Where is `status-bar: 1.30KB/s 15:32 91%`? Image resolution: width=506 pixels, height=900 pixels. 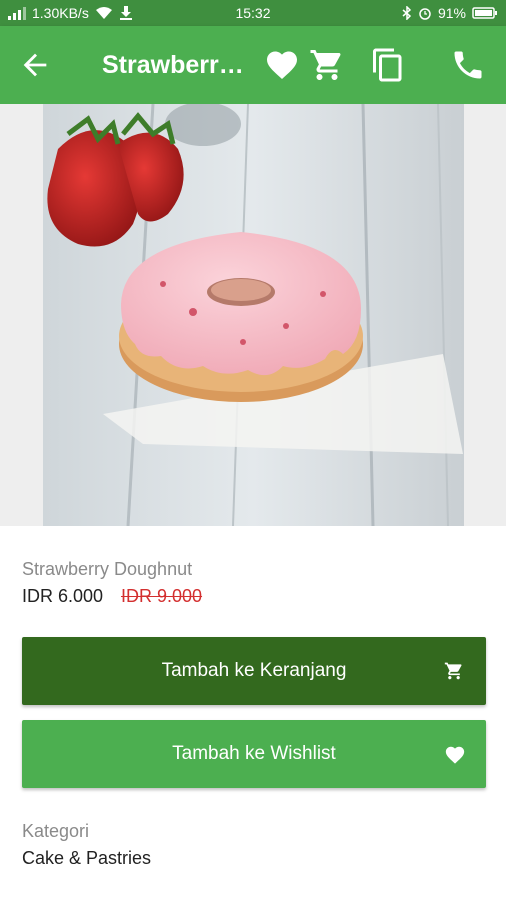
status-bar: 1.30KB/s 15:32 91% is located at coordinates (253, 13).